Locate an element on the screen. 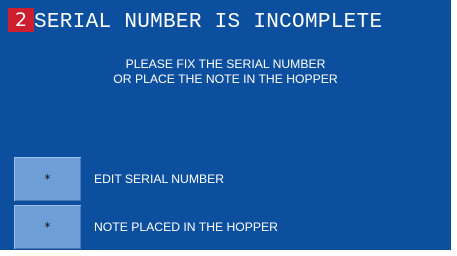  note-placed-in-hopper-button: * is located at coordinates (47, 227).